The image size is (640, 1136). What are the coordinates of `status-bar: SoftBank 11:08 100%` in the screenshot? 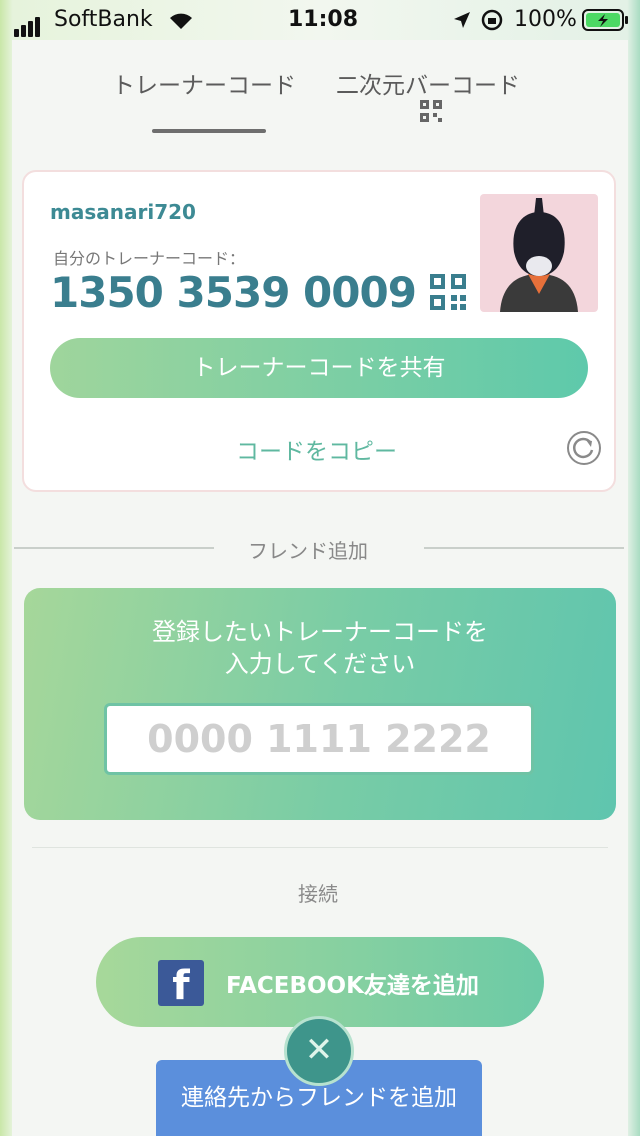 It's located at (320, 20).